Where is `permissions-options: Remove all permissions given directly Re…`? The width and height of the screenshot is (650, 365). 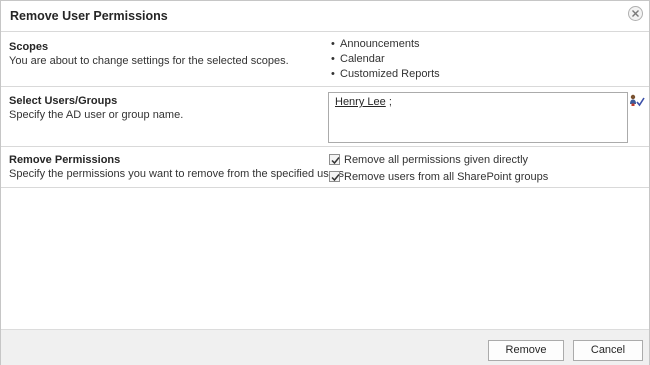
permissions-options: Remove all permissions given directly Re… is located at coordinates (438, 169).